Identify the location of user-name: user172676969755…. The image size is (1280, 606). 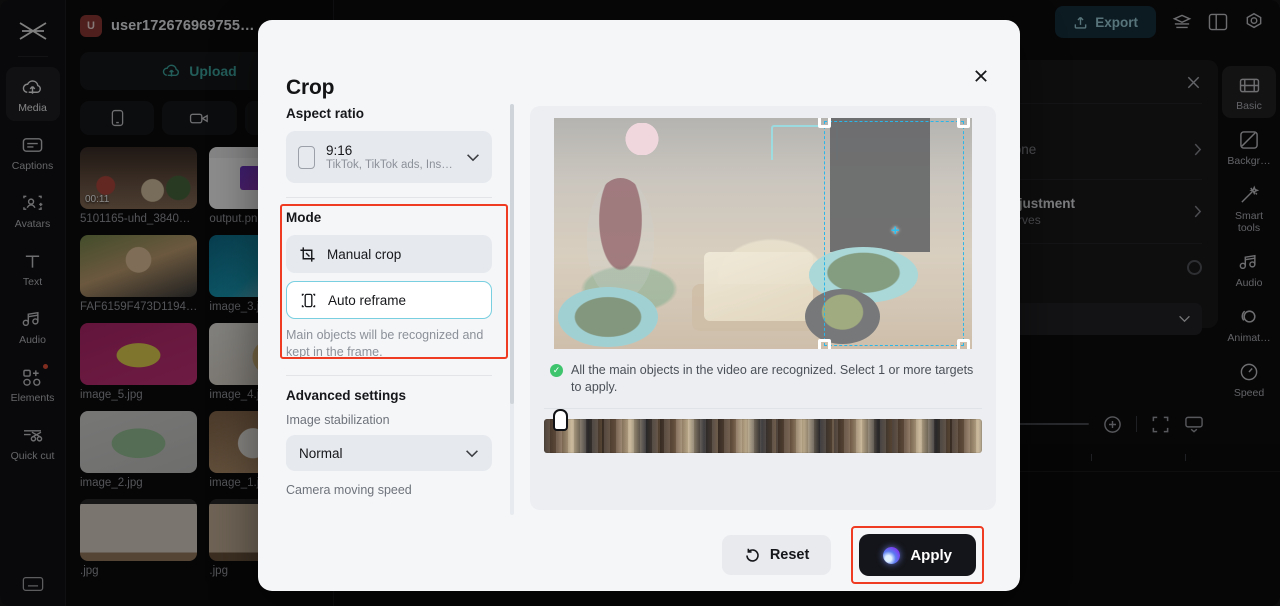
(183, 26).